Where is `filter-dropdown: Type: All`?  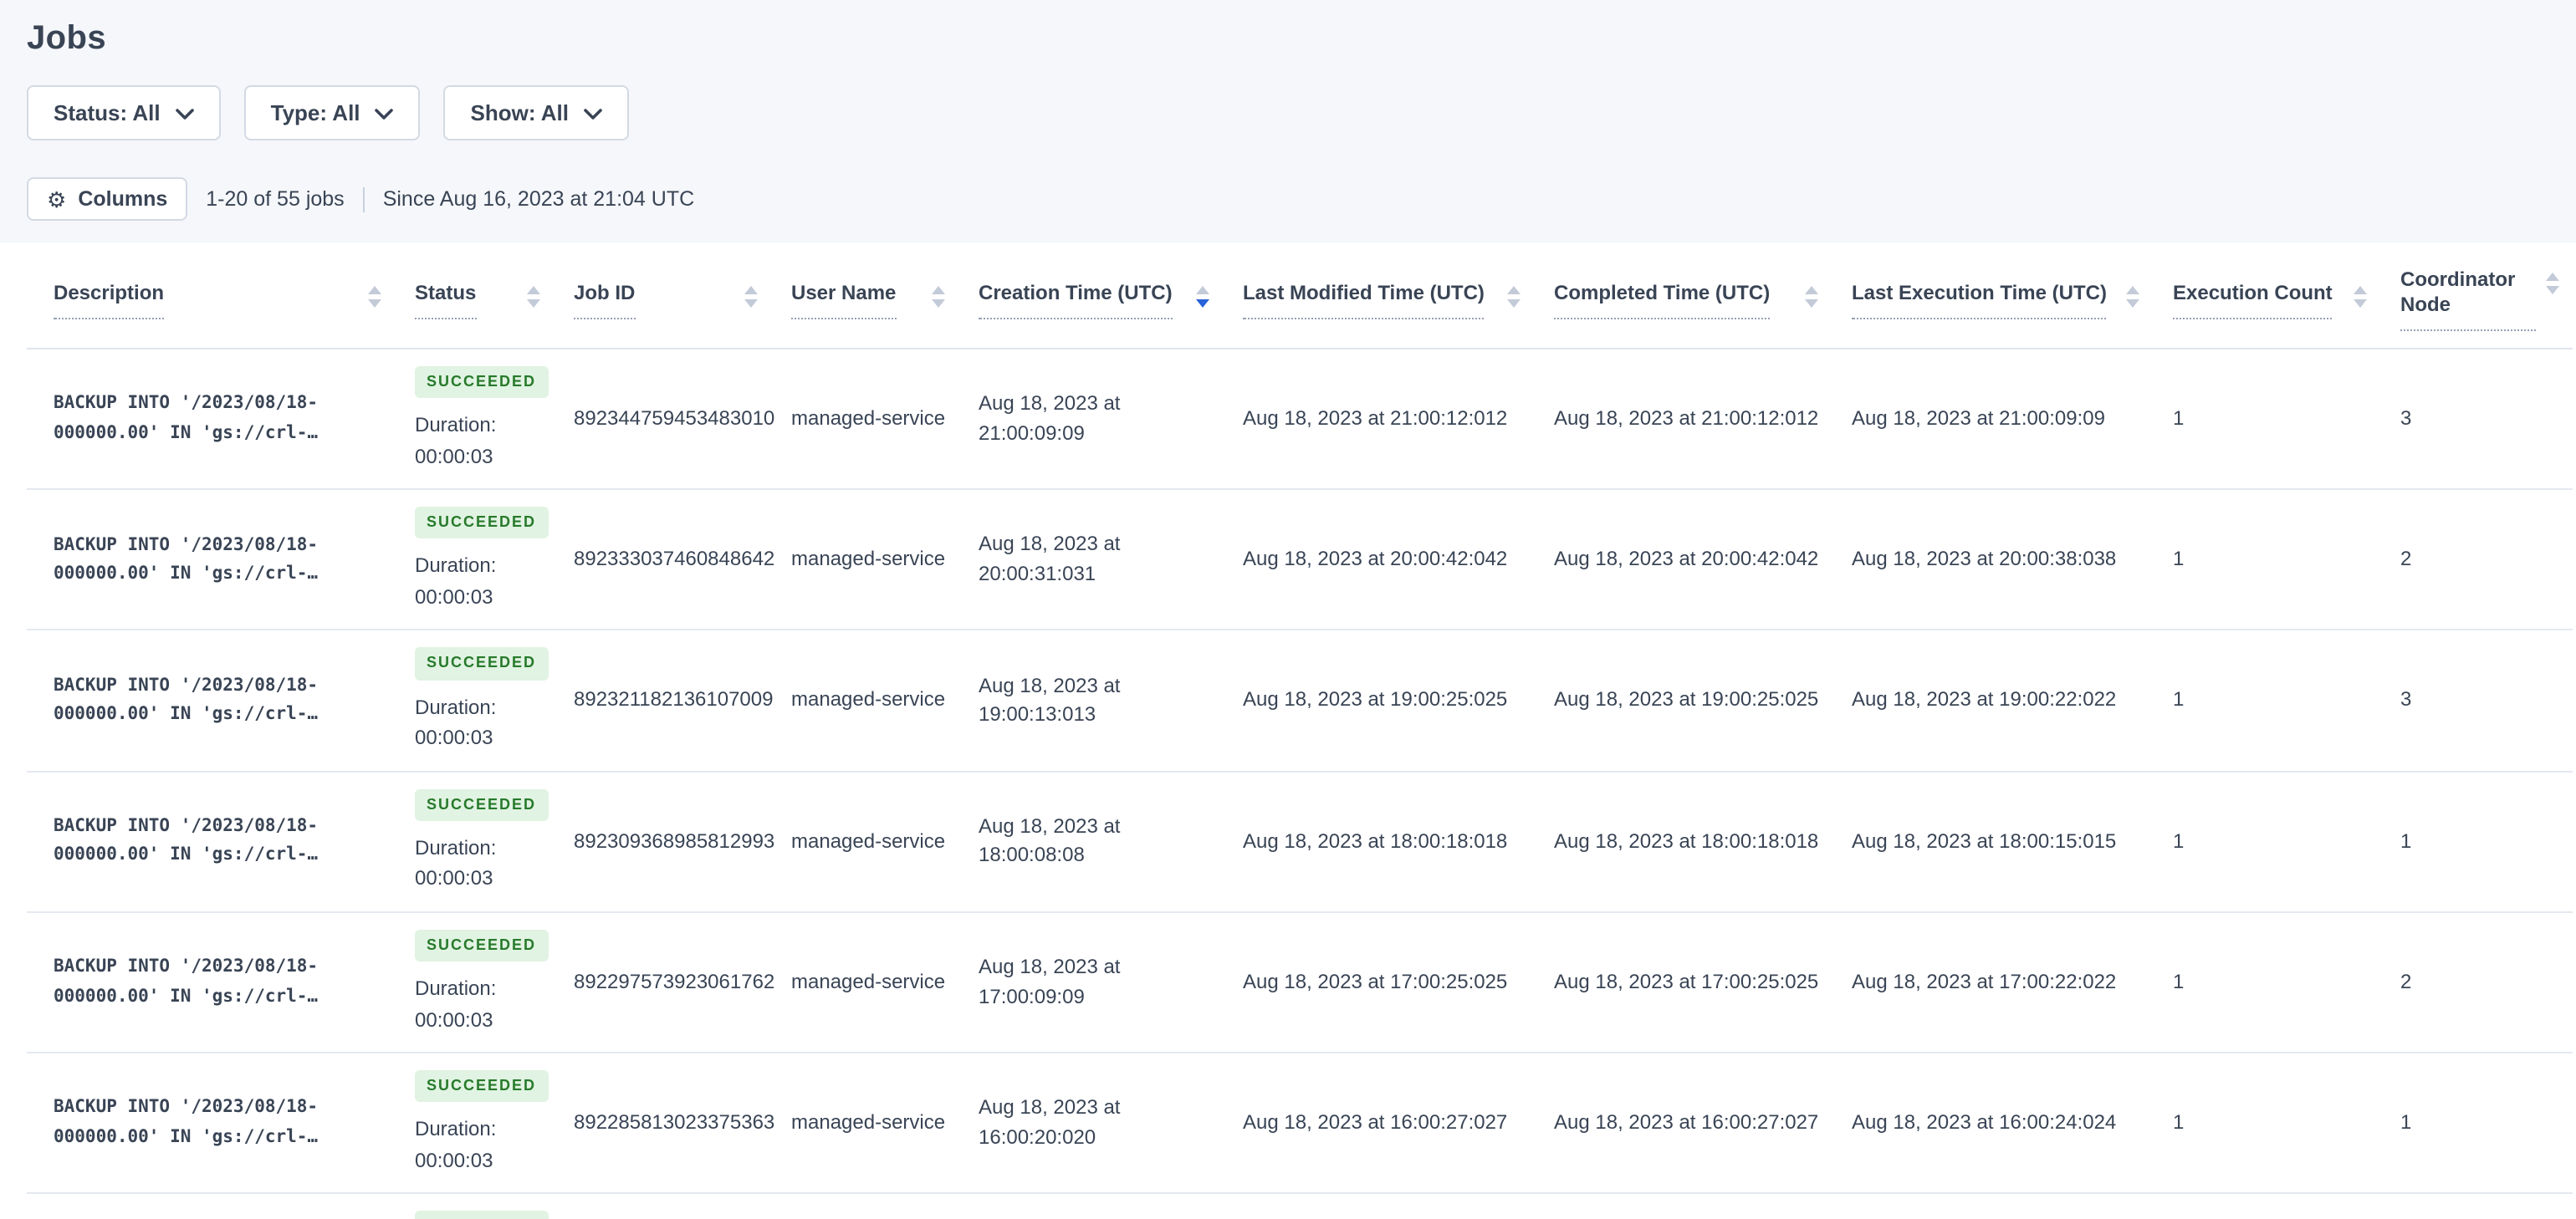
filter-dropdown: Type: All is located at coordinates (332, 112).